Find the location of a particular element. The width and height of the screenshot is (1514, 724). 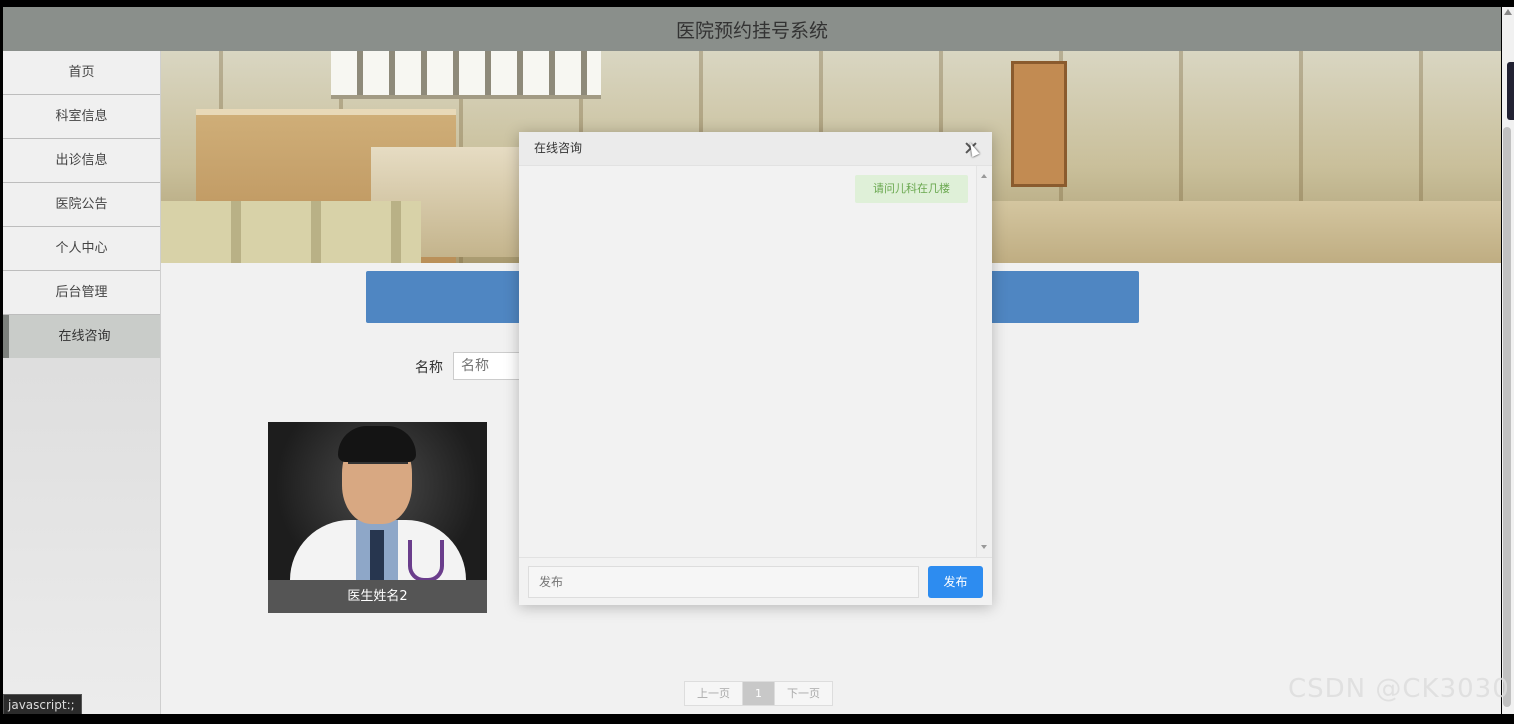

doctor-name: 医生姓名2 is located at coordinates (377, 596).